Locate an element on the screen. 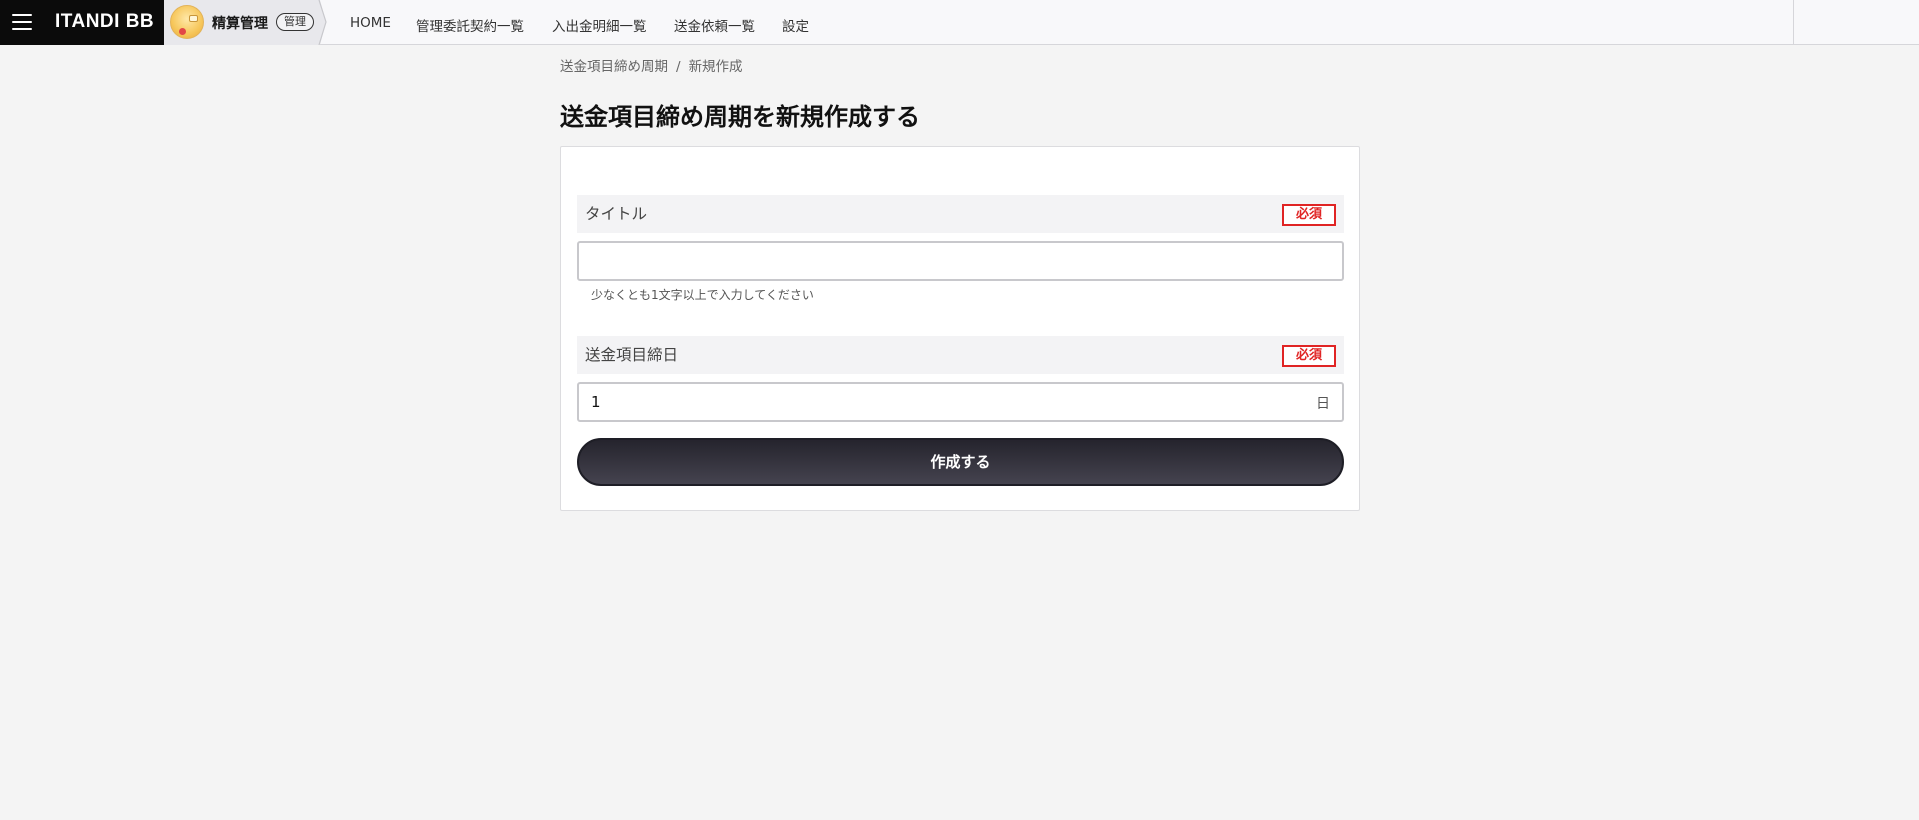 The width and height of the screenshot is (1919, 820). nav-home: HOME is located at coordinates (370, 23).